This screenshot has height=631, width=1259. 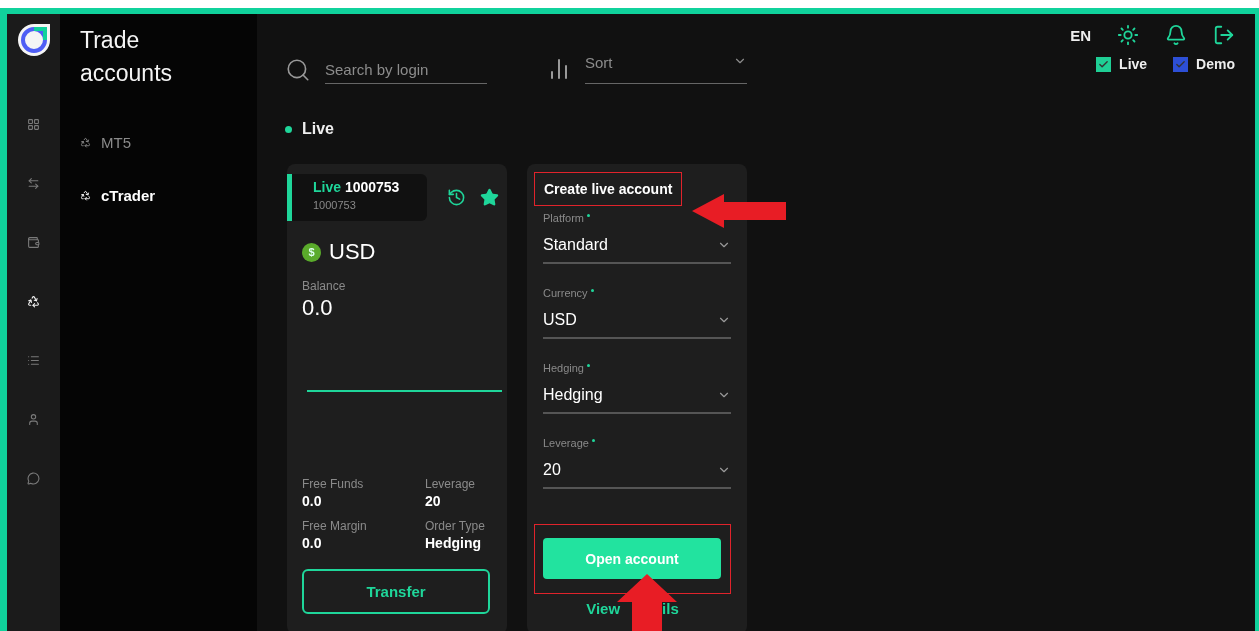 What do you see at coordinates (637, 396) in the screenshot?
I see `select-field: Hedging` at bounding box center [637, 396].